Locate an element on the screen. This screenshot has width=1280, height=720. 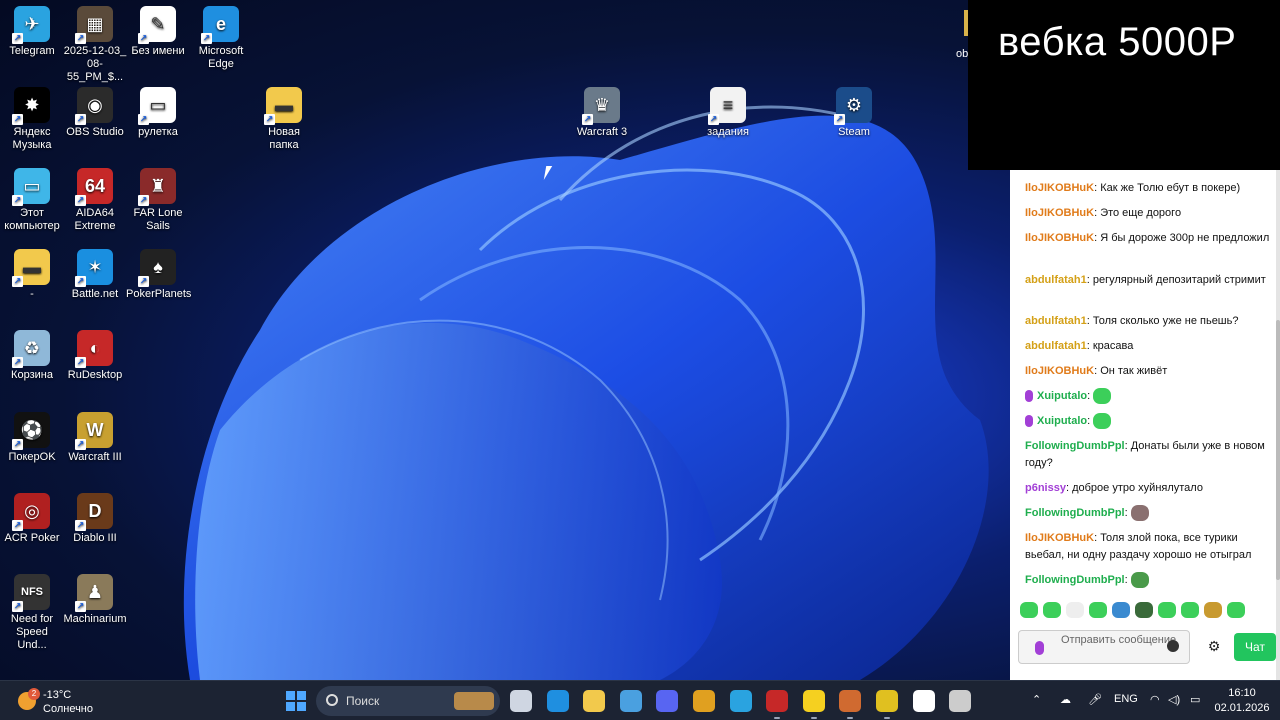
obs-icon is located at coordinates (960, 701).